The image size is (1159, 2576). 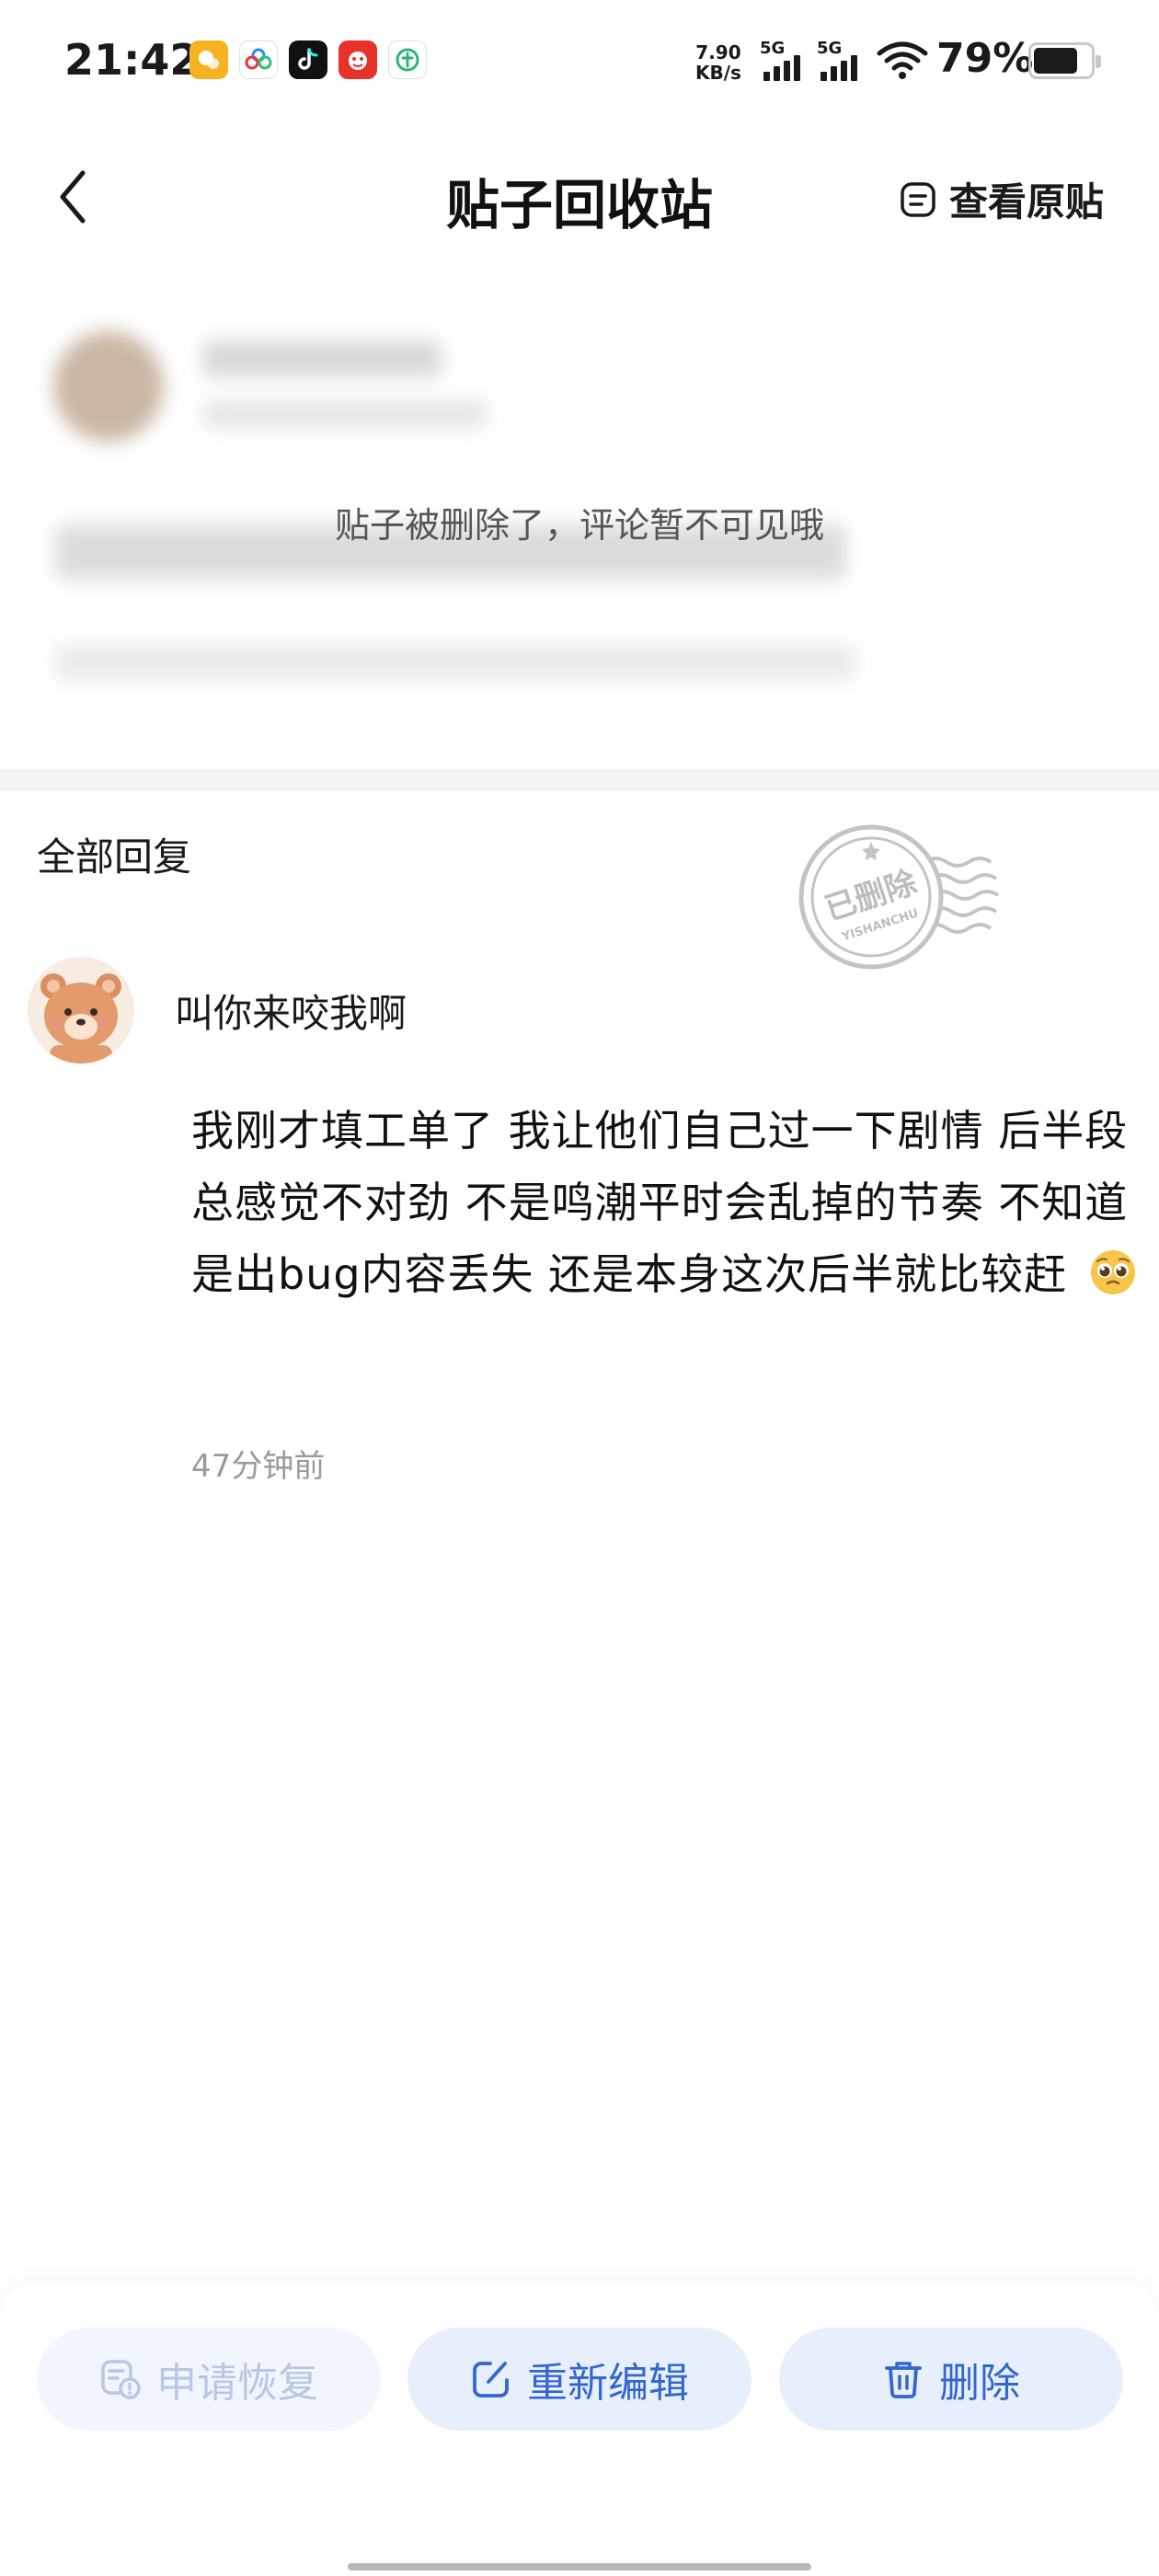 I want to click on re-edit-label: 重新编辑, so click(x=608, y=2383).